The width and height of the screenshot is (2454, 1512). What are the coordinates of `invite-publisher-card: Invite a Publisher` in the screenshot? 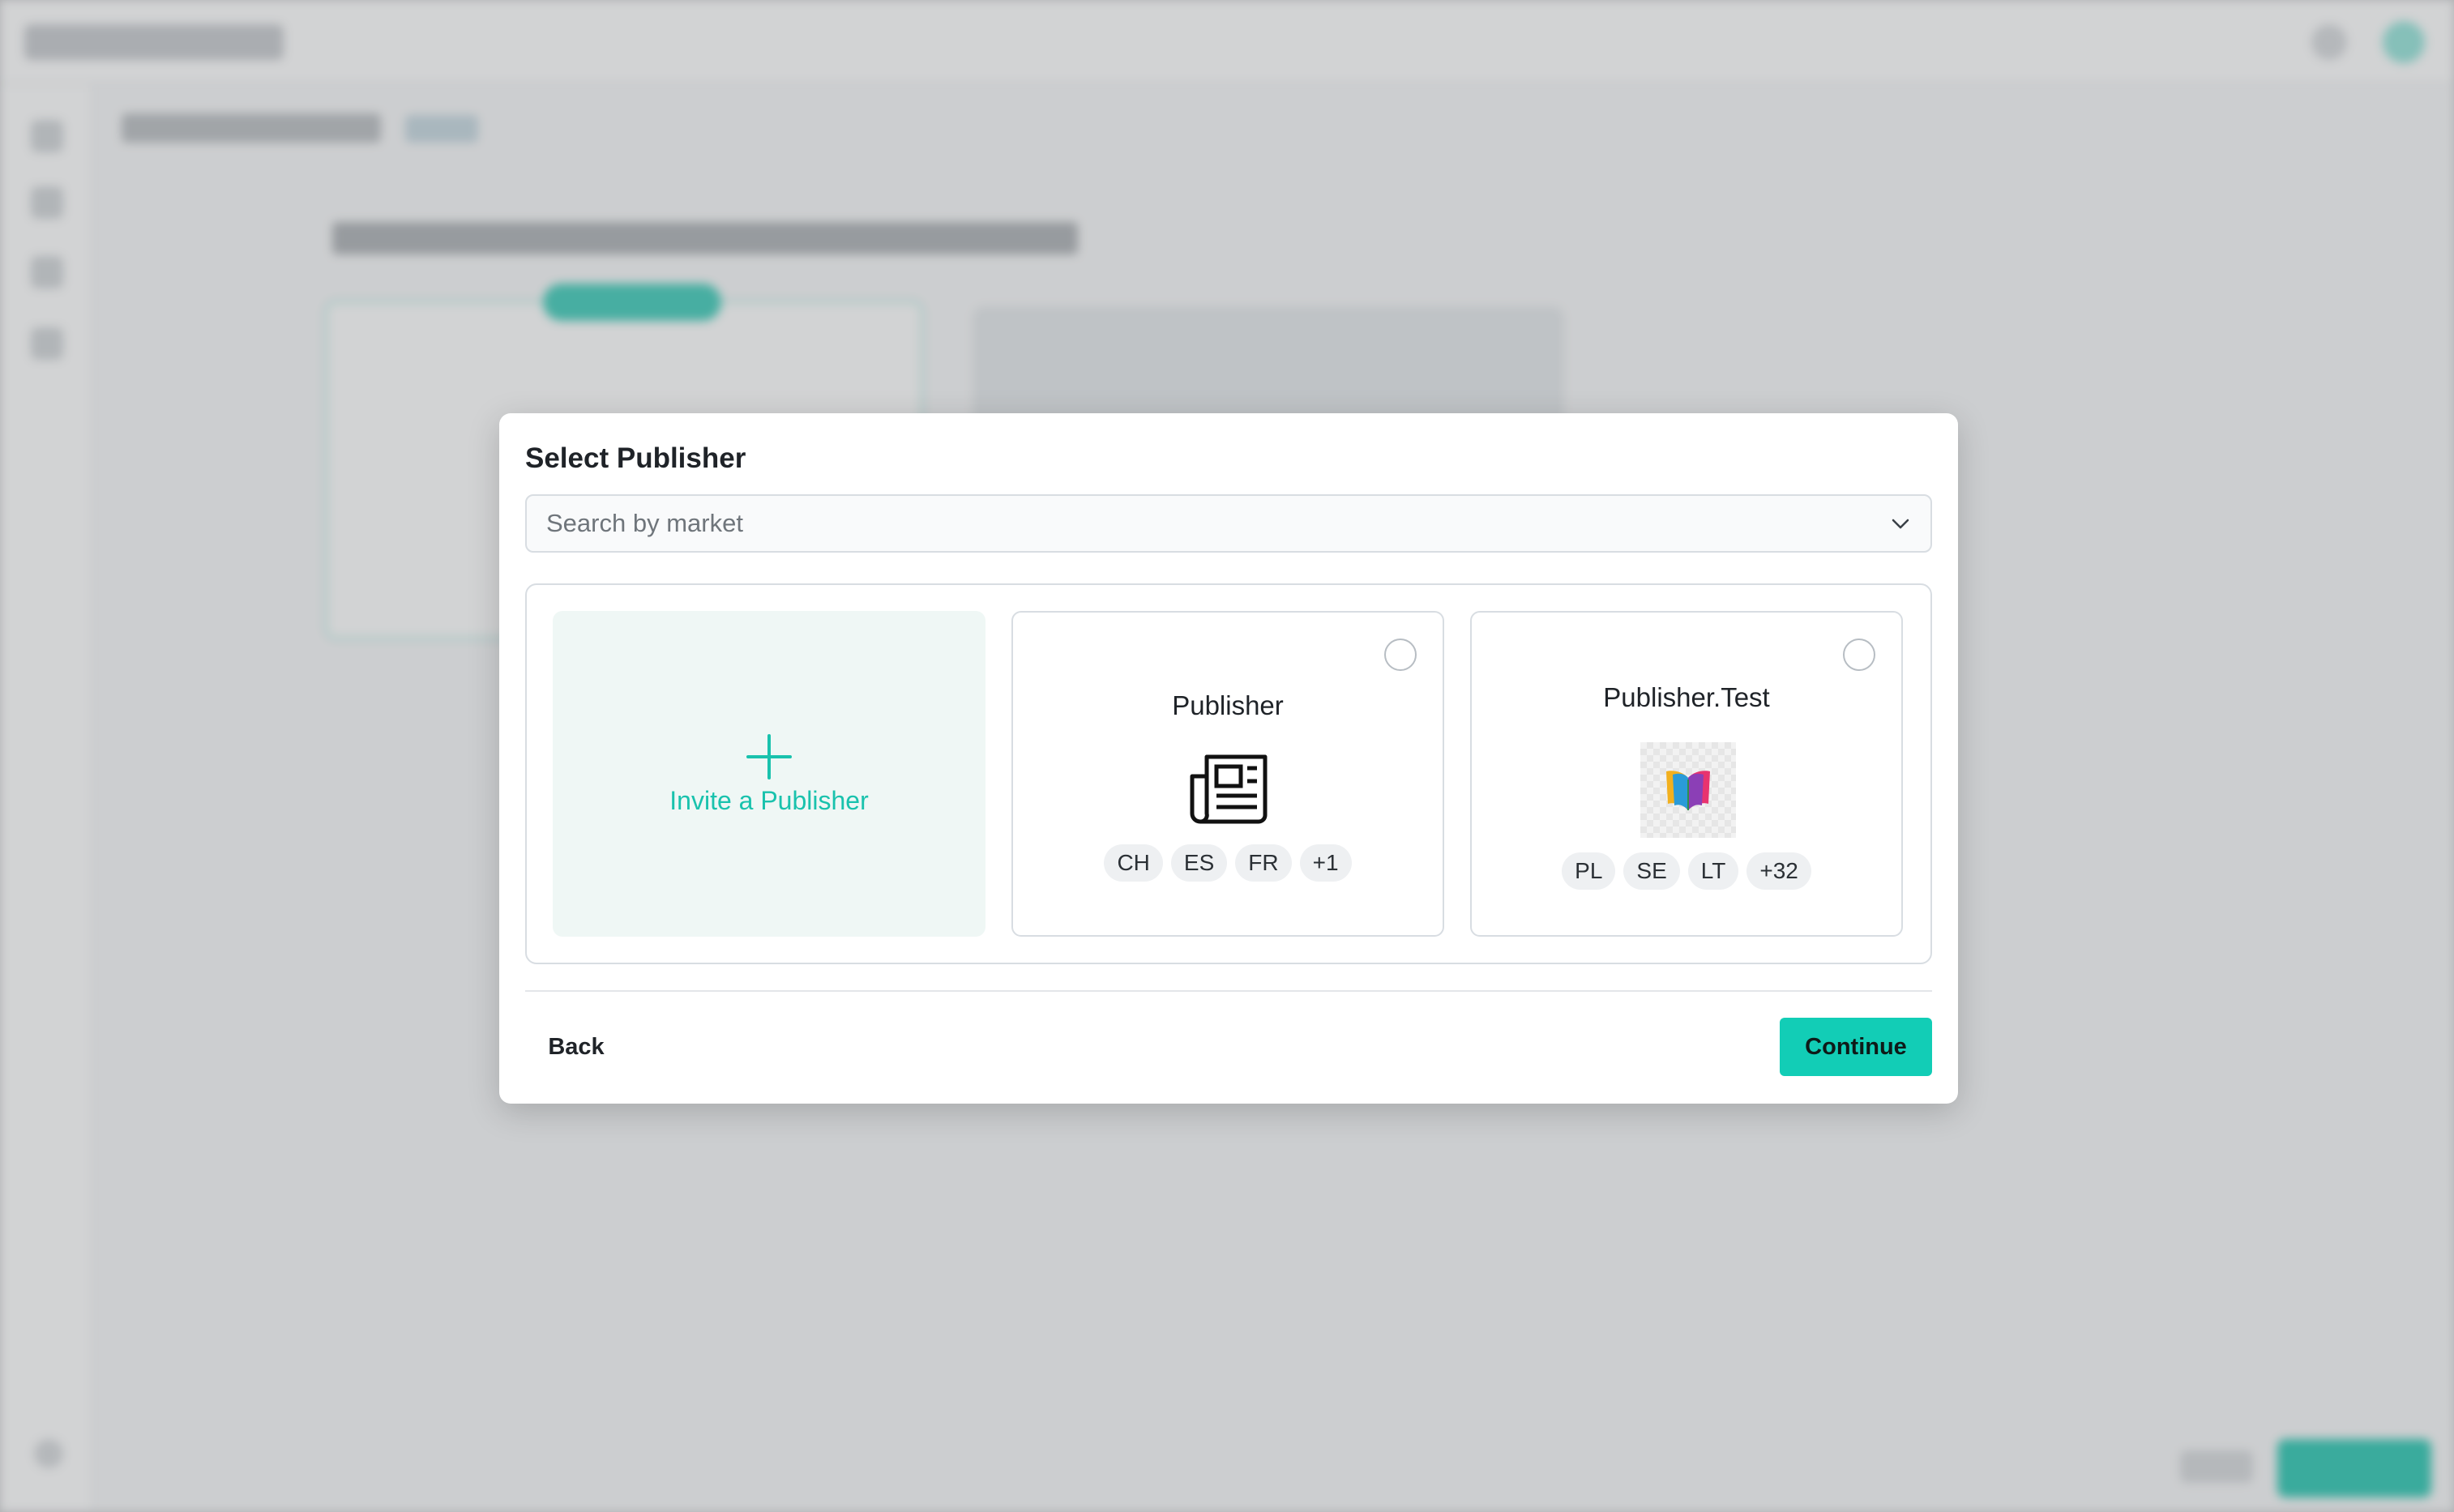 It's located at (769, 774).